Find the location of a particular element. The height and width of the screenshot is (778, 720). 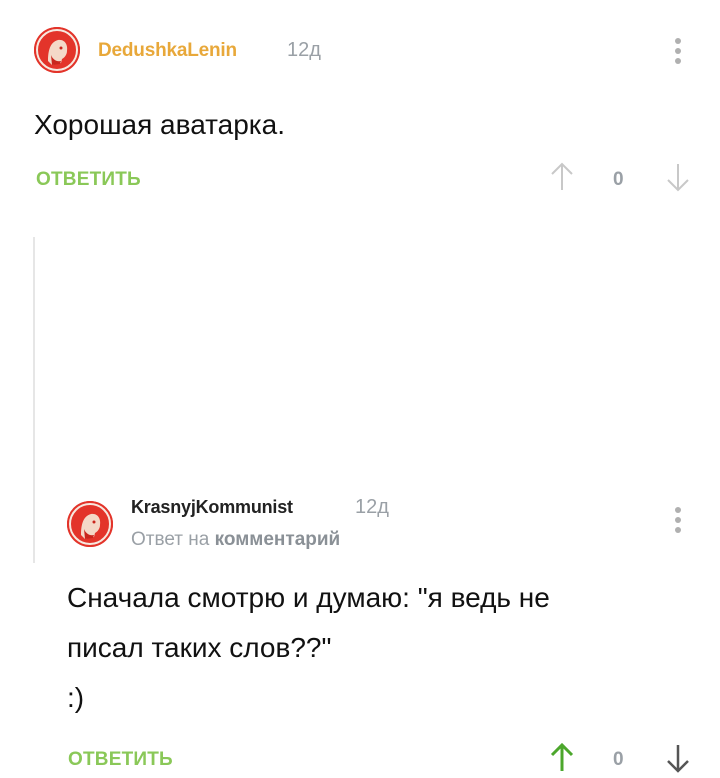

comment-text-line: Хорошая аватарка. is located at coordinates (160, 124).